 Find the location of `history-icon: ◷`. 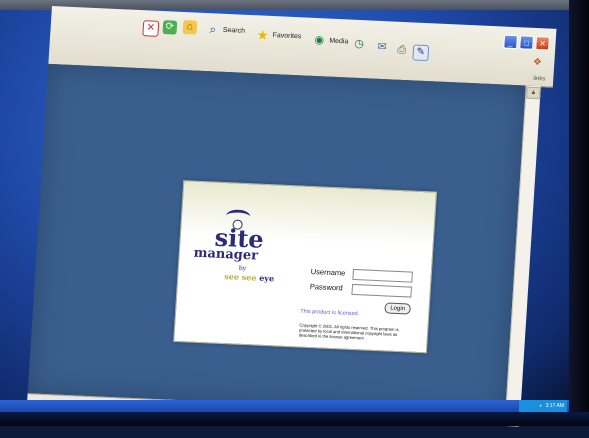

history-icon: ◷ is located at coordinates (359, 43).